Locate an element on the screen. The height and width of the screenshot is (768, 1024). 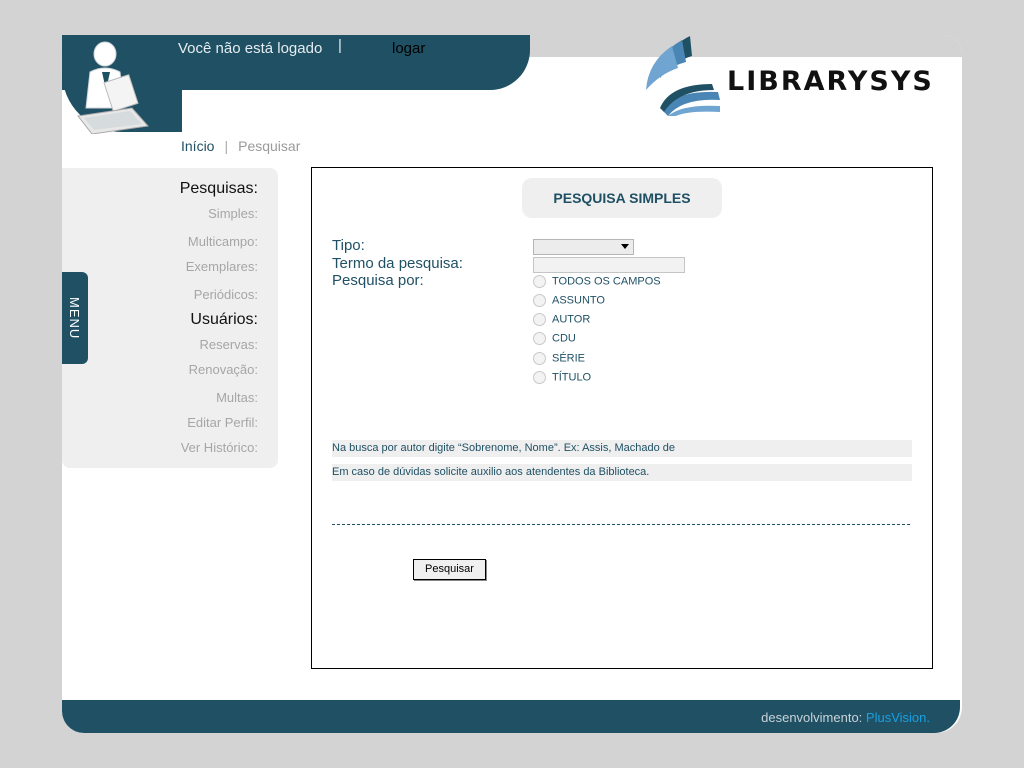
radio-label: TODOS OS CAMPOS is located at coordinates (606, 281).